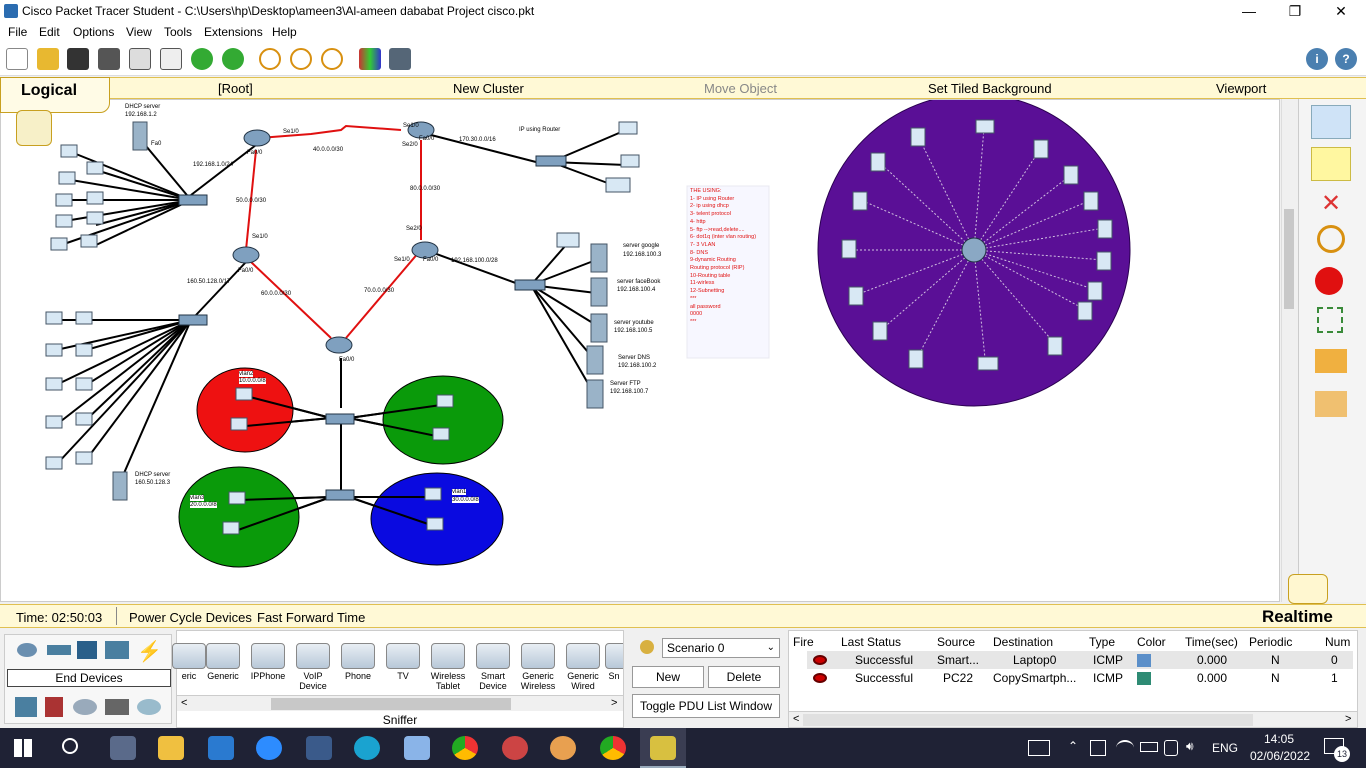 Image resolution: width=1366 pixels, height=768 pixels. Describe the element at coordinates (367, 748) in the screenshot. I see `edge-icon` at that location.